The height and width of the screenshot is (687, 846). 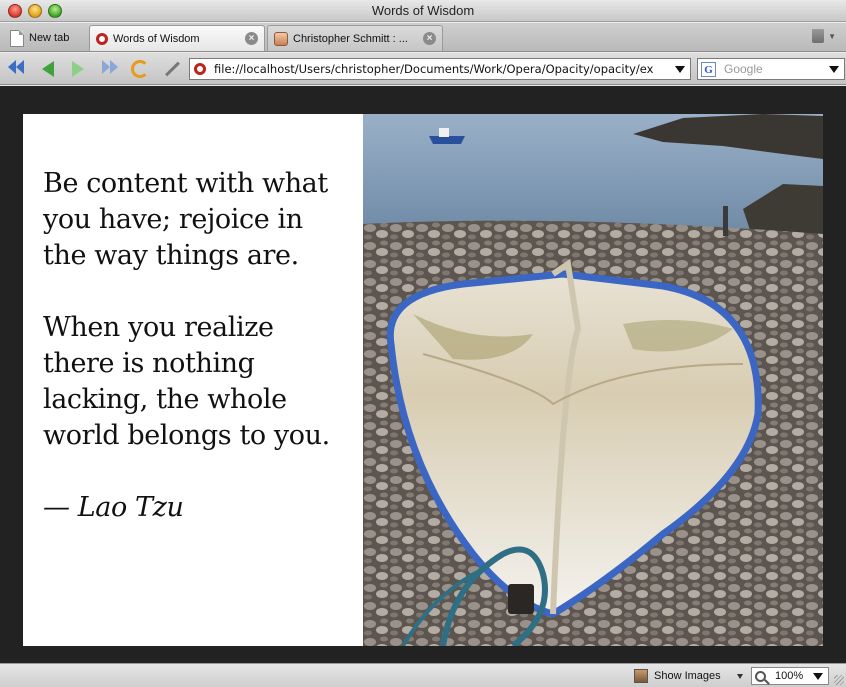 I want to click on reload-button, so click(x=140, y=69).